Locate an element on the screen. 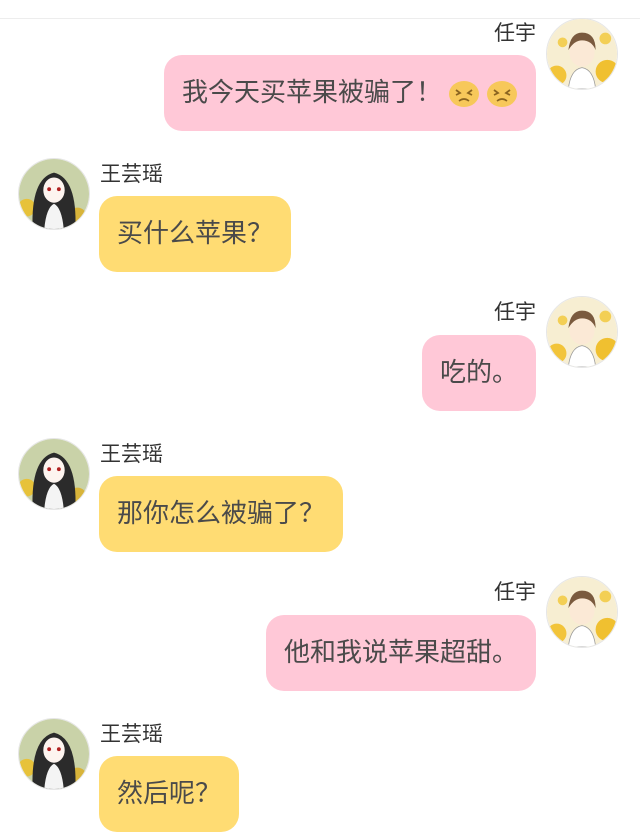 This screenshot has height=832, width=640. message-text: 他和我说苹果超甜。 is located at coordinates (400, 653).